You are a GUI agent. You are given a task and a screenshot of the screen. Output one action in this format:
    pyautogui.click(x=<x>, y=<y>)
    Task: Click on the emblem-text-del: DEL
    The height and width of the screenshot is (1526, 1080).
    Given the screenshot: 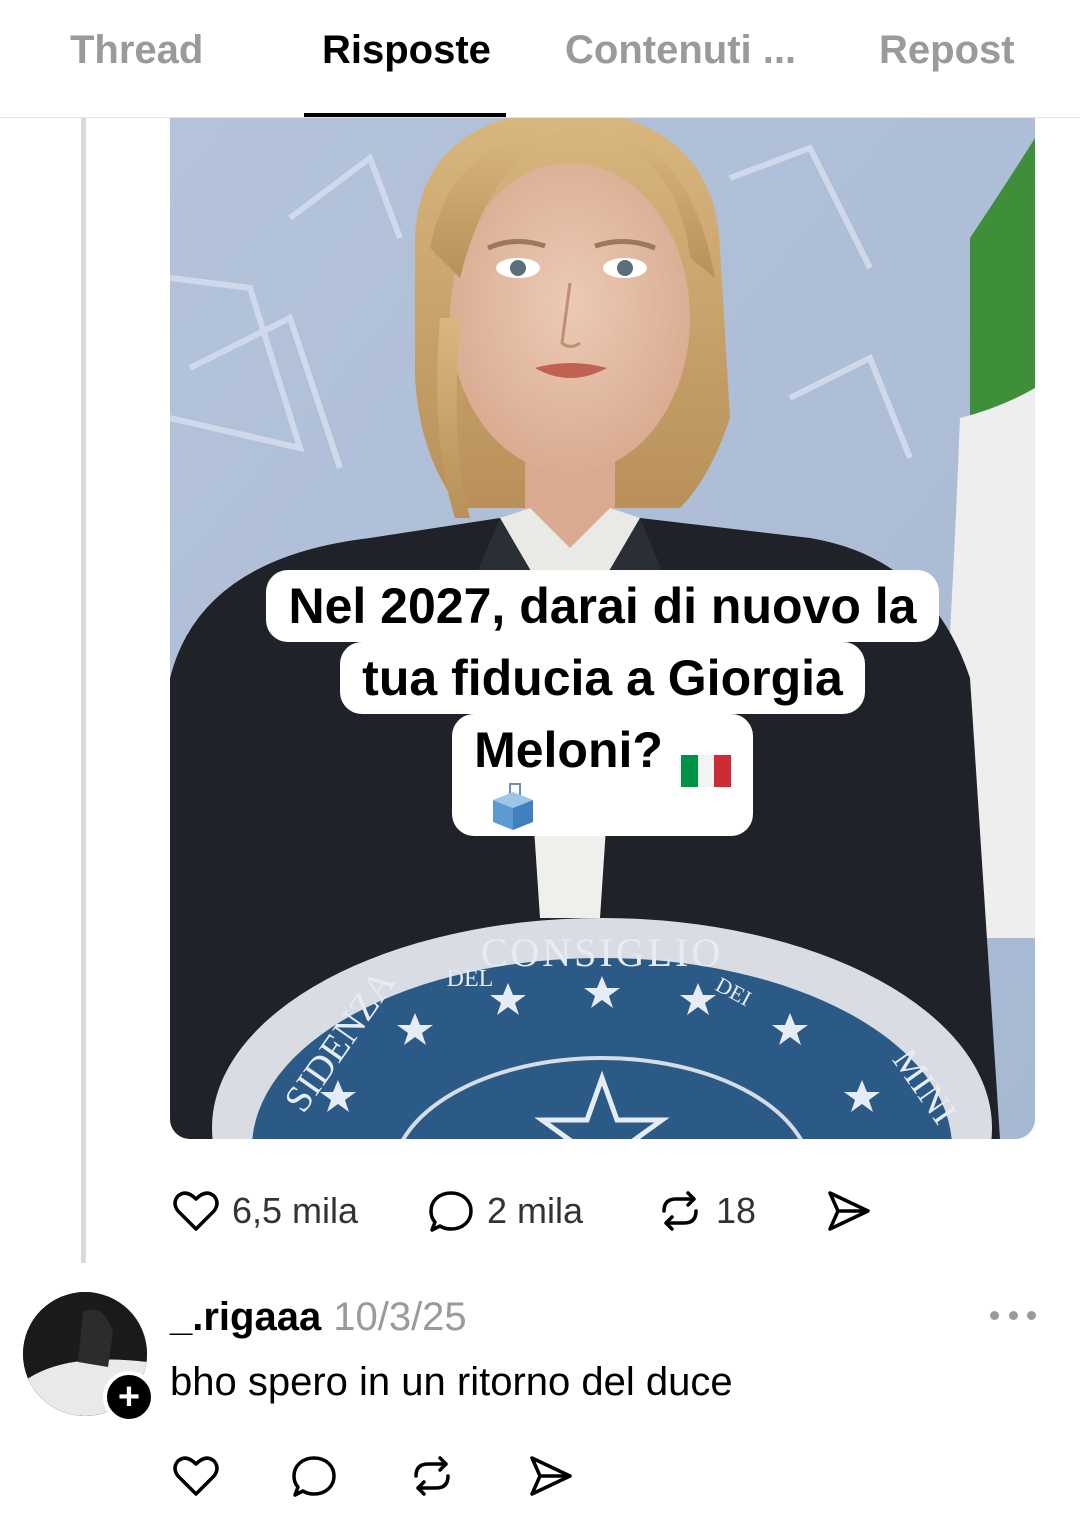 What is the action you would take?
    pyautogui.click(x=470, y=979)
    